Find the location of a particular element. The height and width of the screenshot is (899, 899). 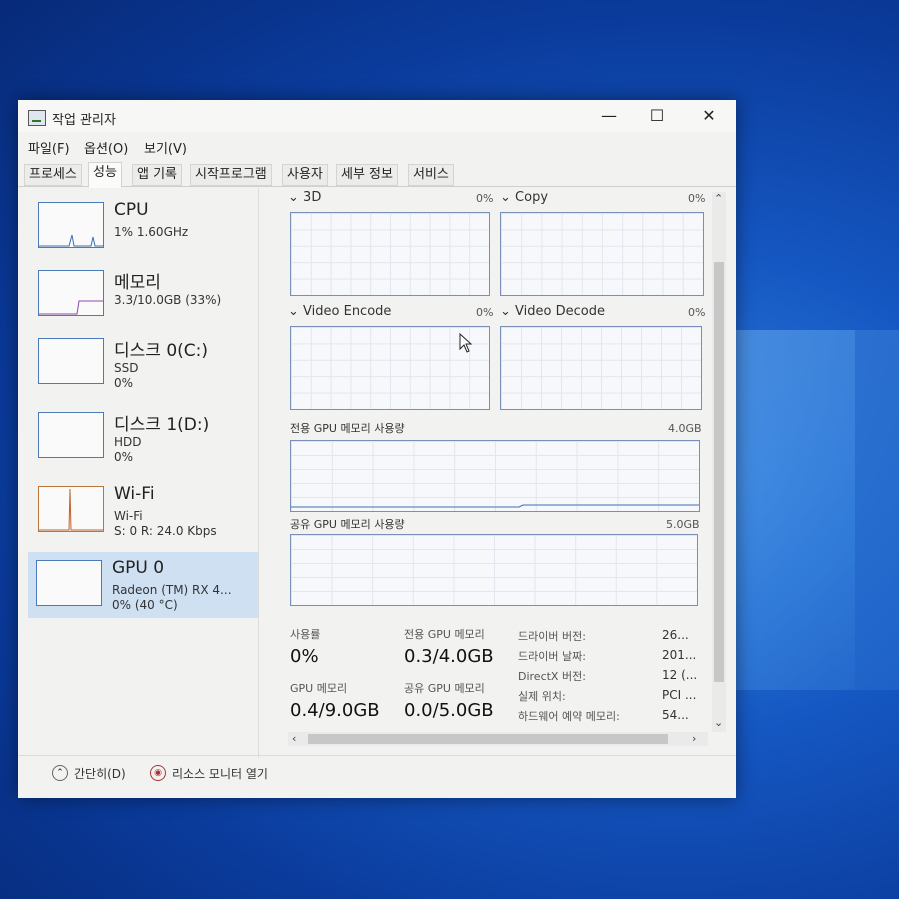

wifi-mini-graph is located at coordinates (71, 509).